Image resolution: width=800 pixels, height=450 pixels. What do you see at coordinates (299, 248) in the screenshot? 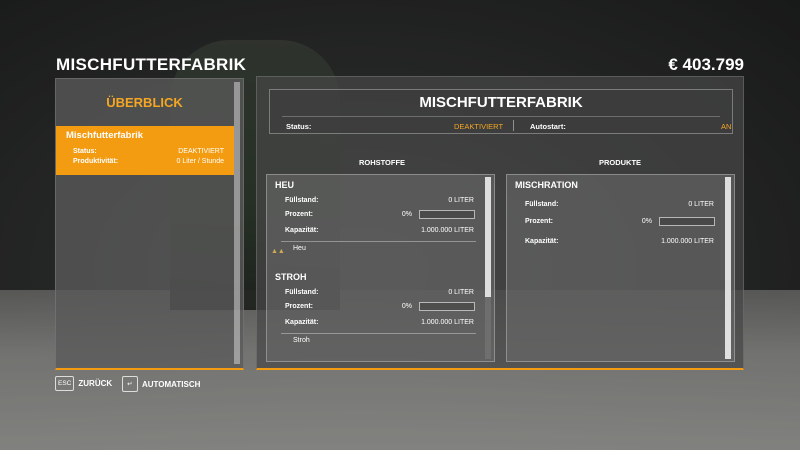
I see `filltype-label: Heu` at bounding box center [299, 248].